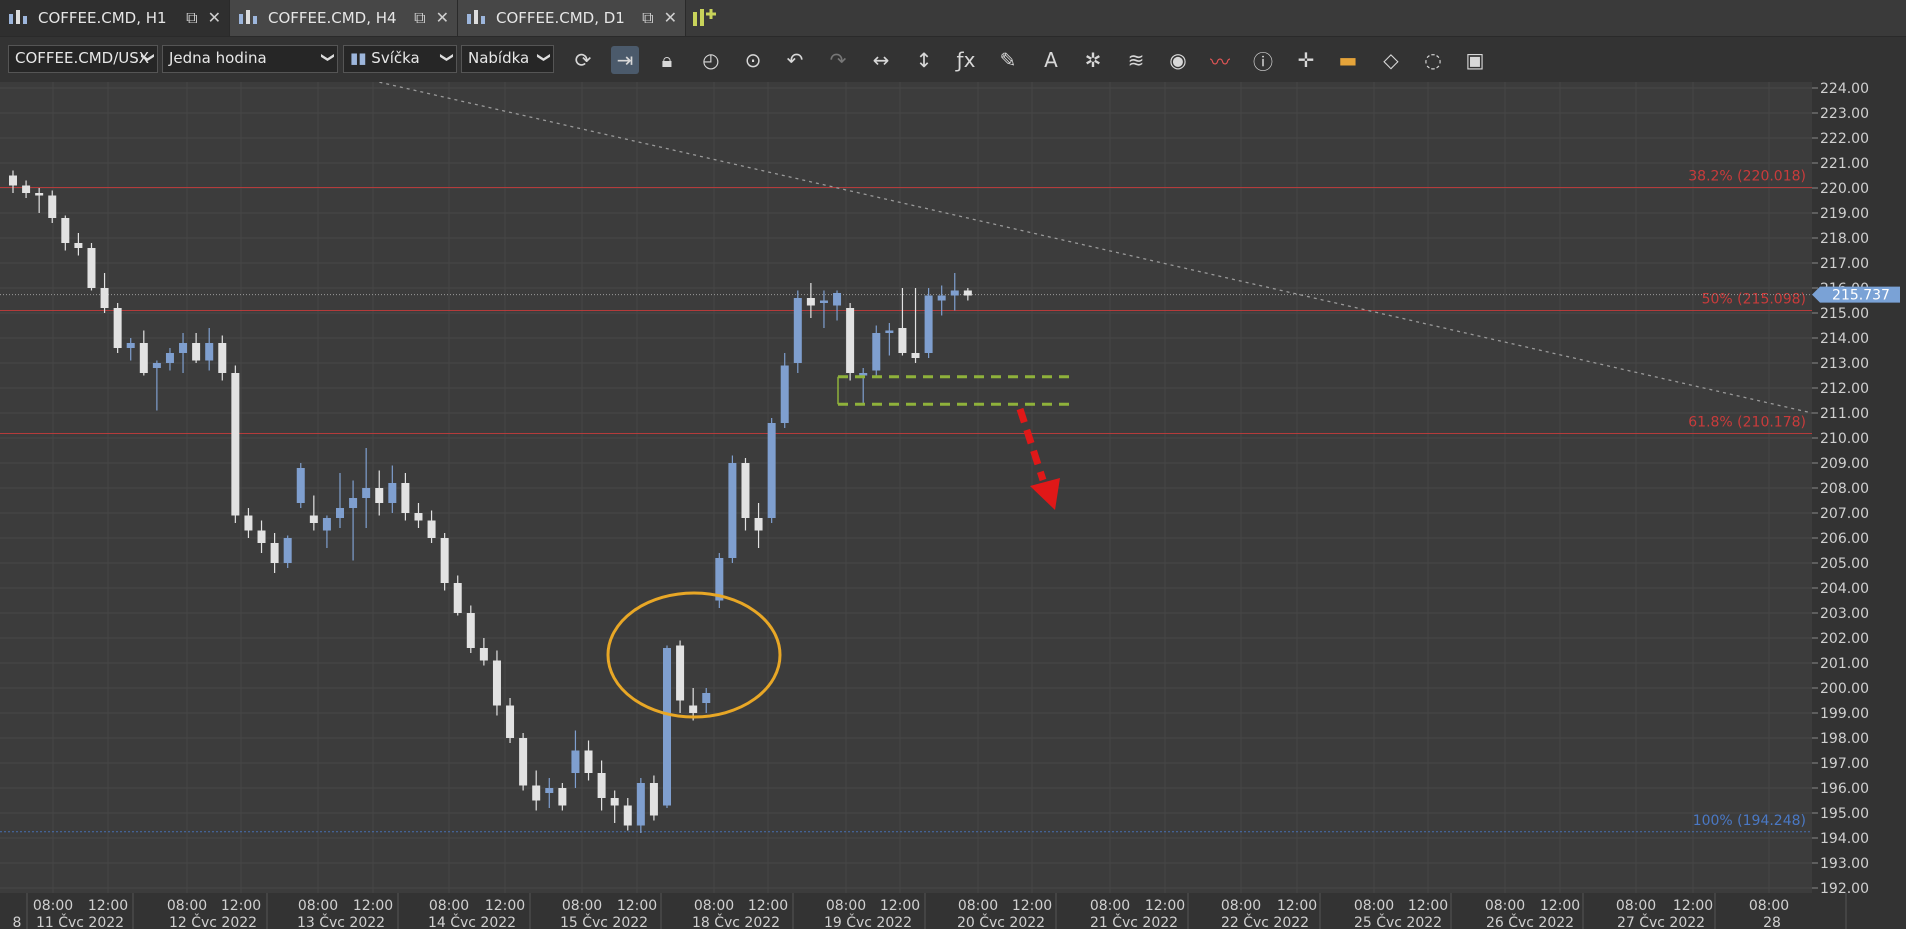 The image size is (1906, 929). I want to click on add-chart-icon, so click(703, 18).